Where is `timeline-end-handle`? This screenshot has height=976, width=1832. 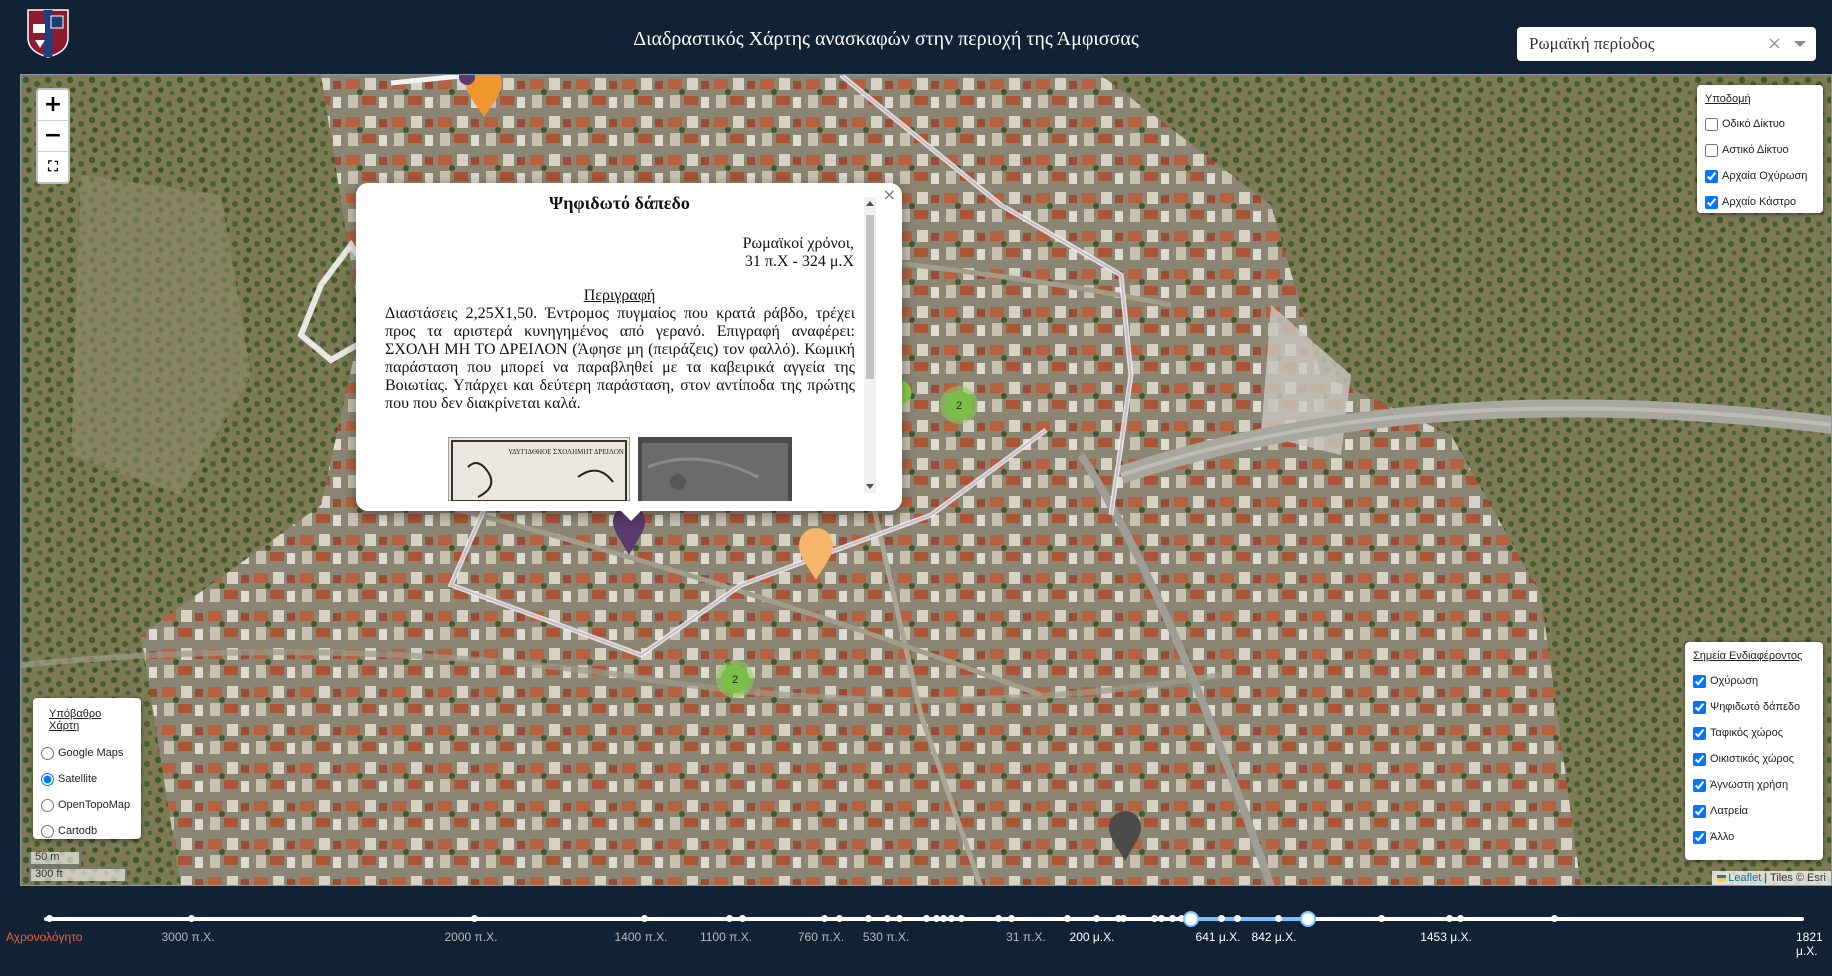
timeline-end-handle is located at coordinates (1308, 919).